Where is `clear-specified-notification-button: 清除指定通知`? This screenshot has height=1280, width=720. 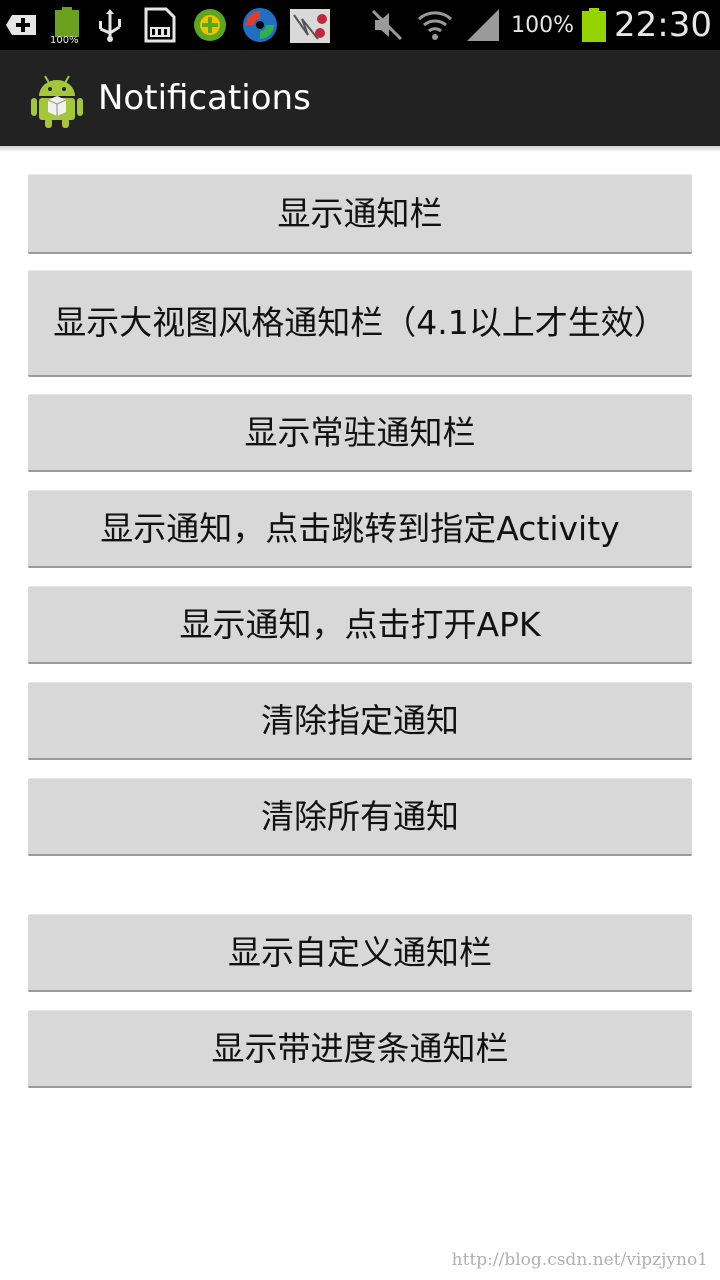
clear-specified-notification-button: 清除指定通知 is located at coordinates (360, 721).